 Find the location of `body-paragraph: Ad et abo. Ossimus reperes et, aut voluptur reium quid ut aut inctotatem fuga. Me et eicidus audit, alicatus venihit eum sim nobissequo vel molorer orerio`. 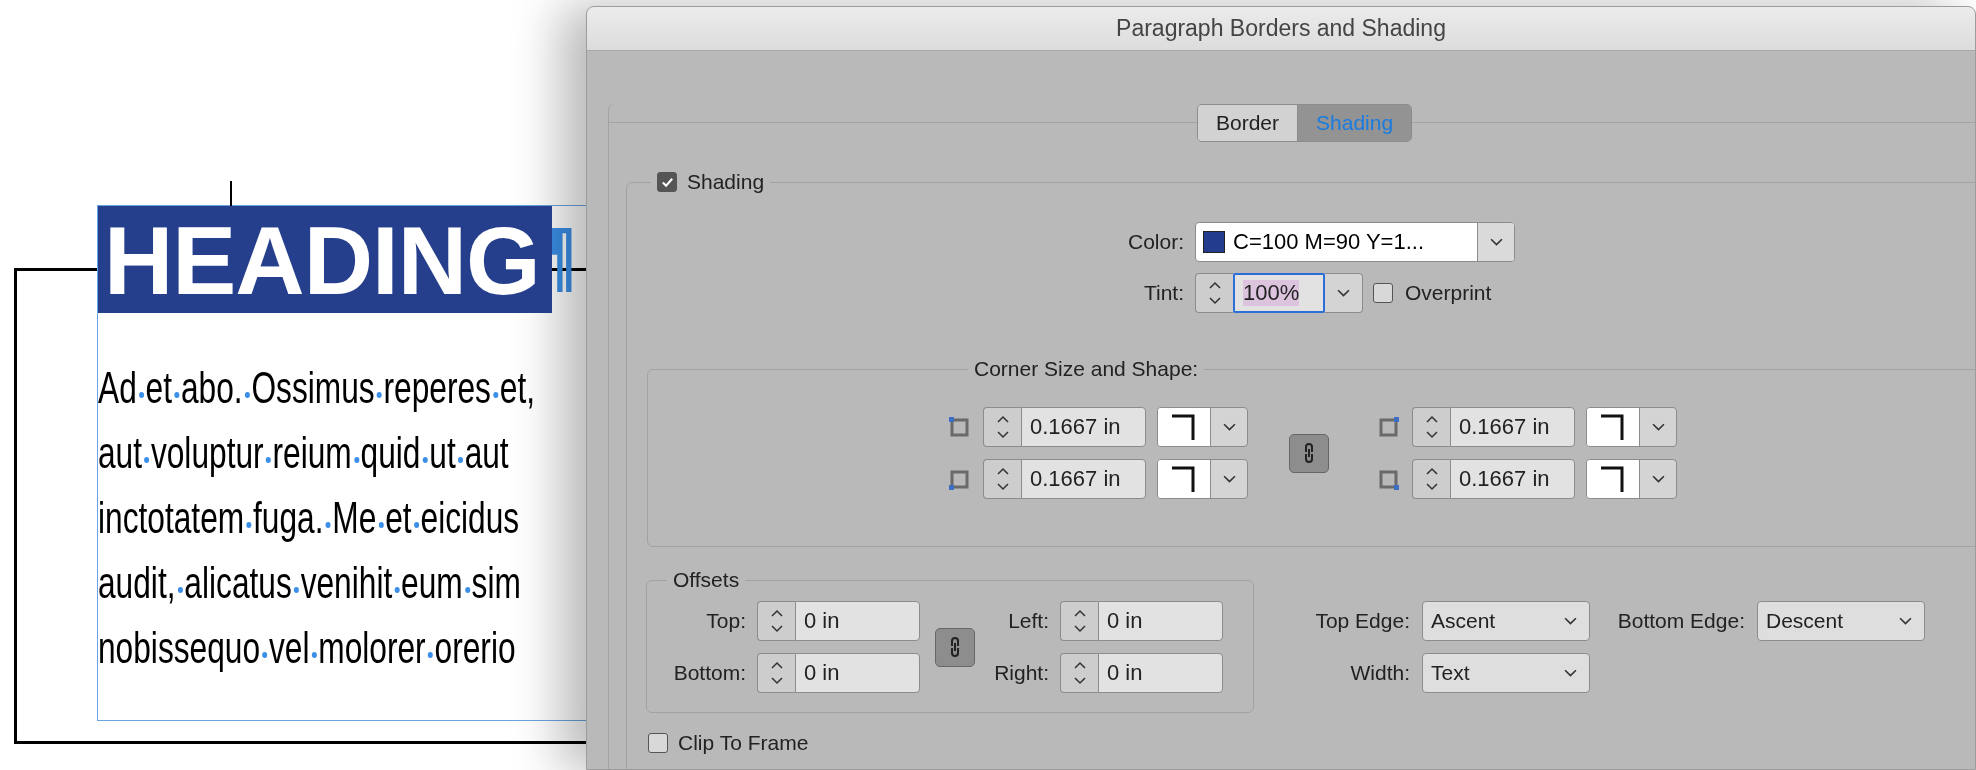

body-paragraph: Ad et abo. Ossimus reperes et, aut voluptur reium quid ut aut inctotatem fuga. Me et eicidus audit, alicatus venihit eum sim nobissequo vel molorer orerio is located at coordinates (317, 518).